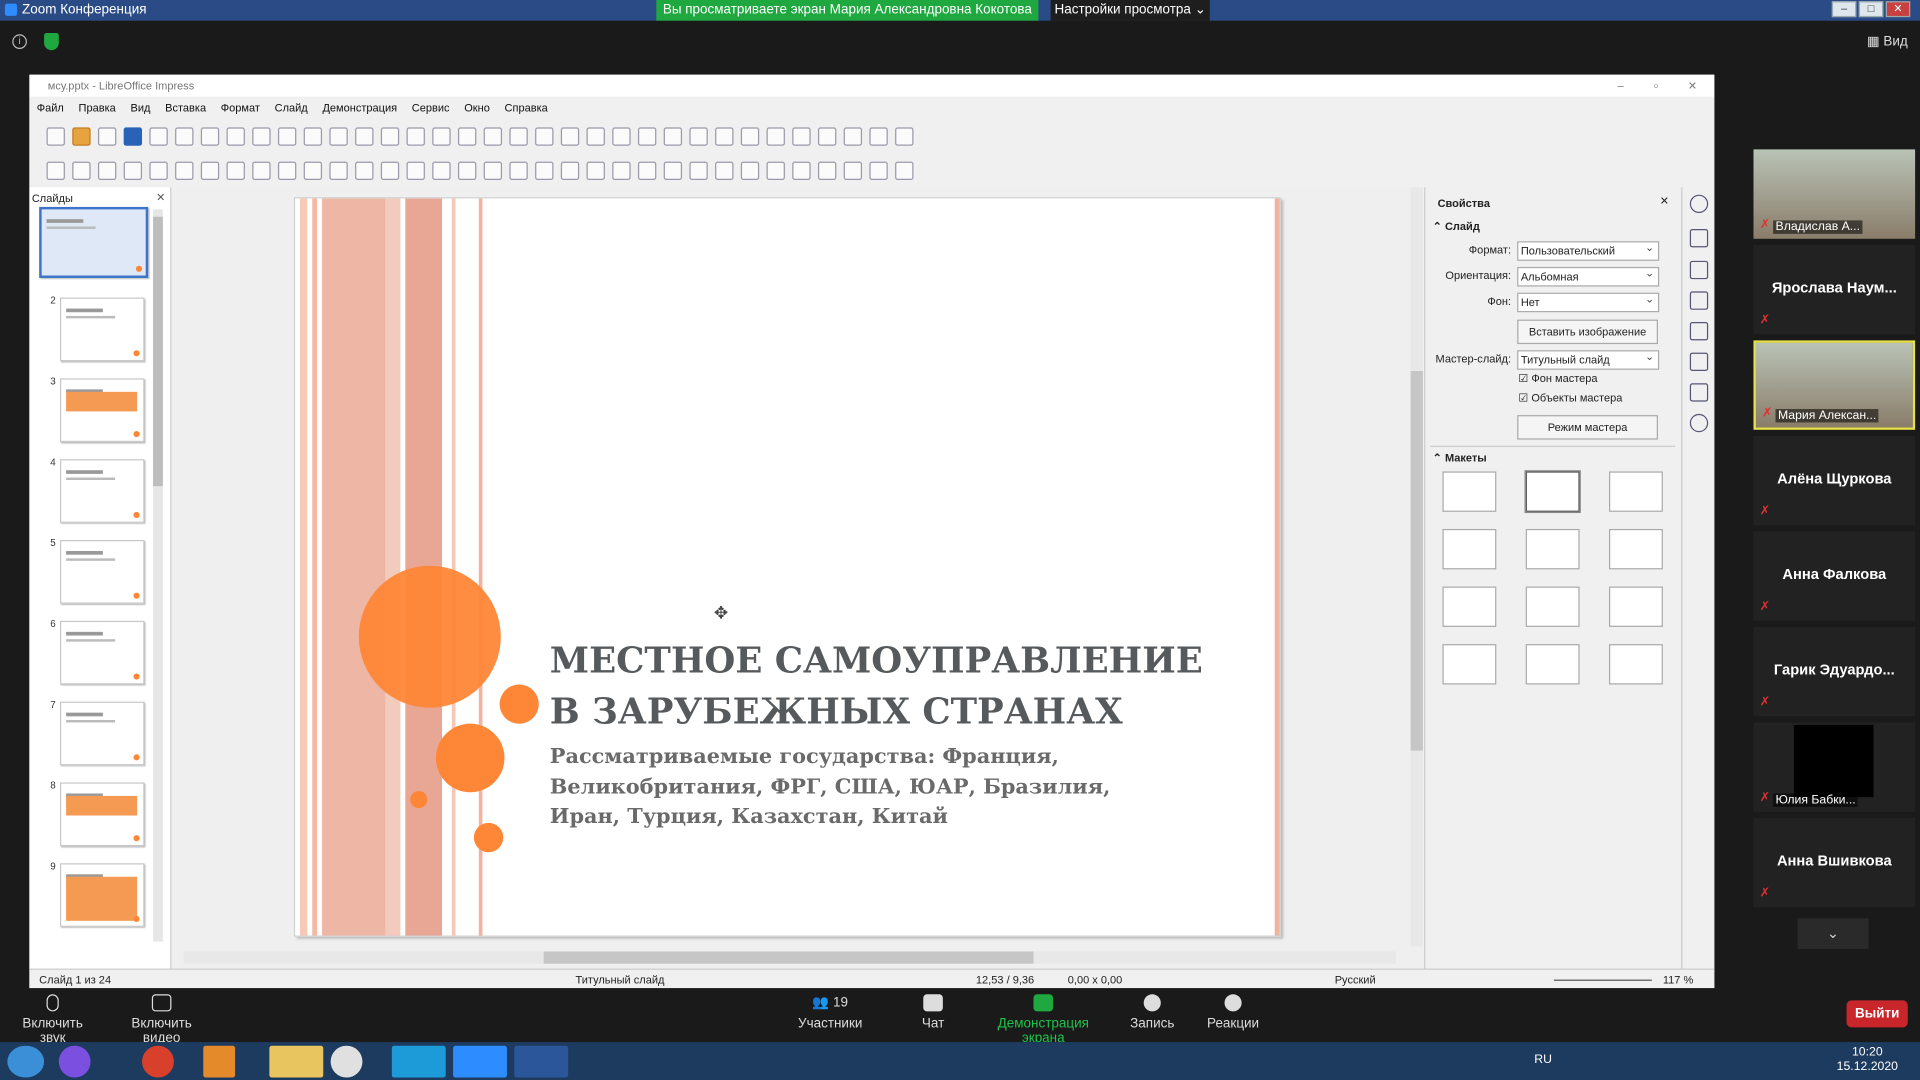 This screenshot has height=1080, width=1920. I want to click on participants-button: 👥 19 Участники, so click(829, 1013).